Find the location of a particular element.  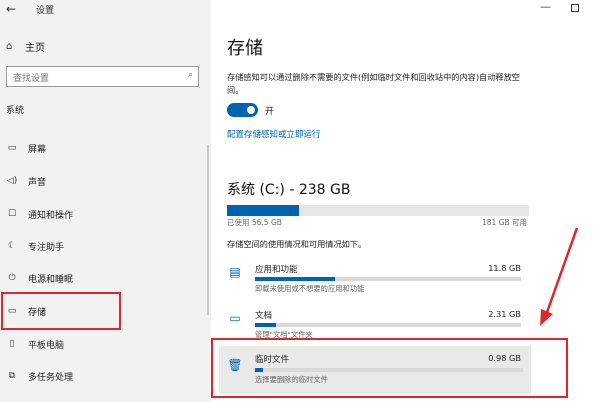

arrow-head is located at coordinates (546, 317).